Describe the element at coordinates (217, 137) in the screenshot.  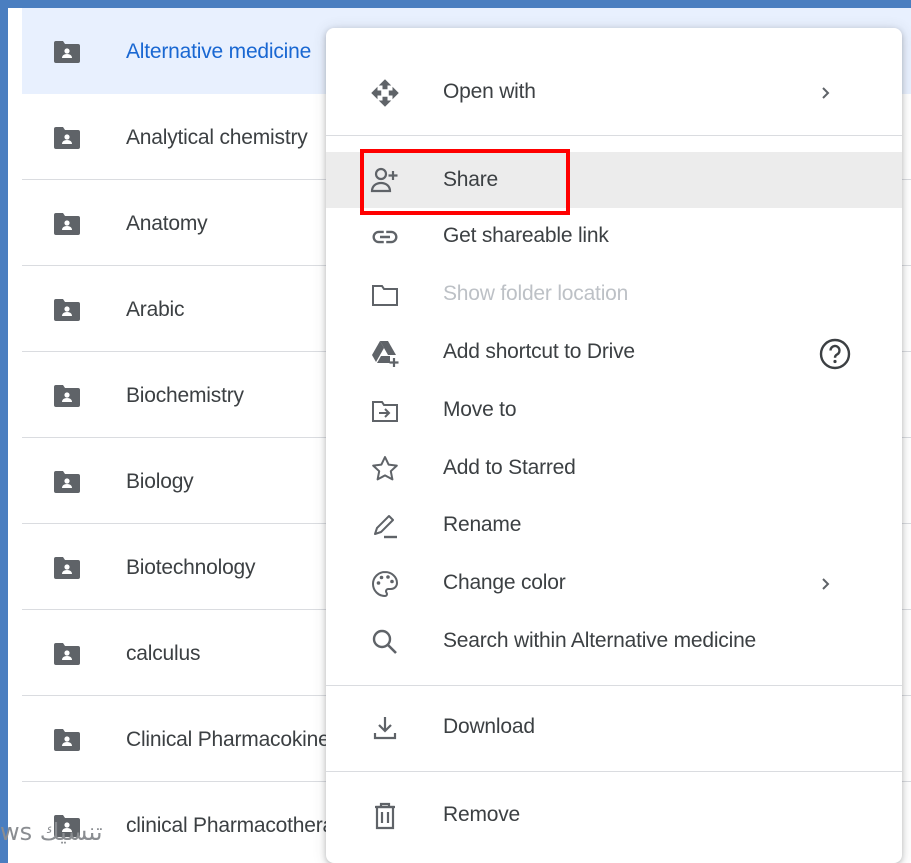
I see `folder-name: Analytical chemistry` at that location.